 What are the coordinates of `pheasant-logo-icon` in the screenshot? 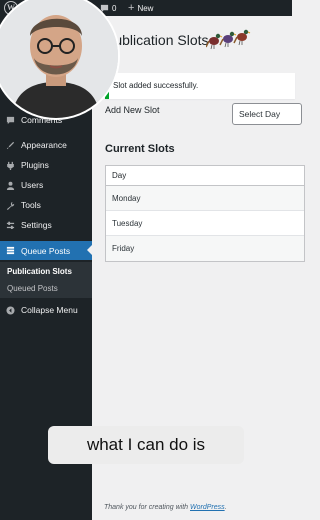 It's located at (228, 39).